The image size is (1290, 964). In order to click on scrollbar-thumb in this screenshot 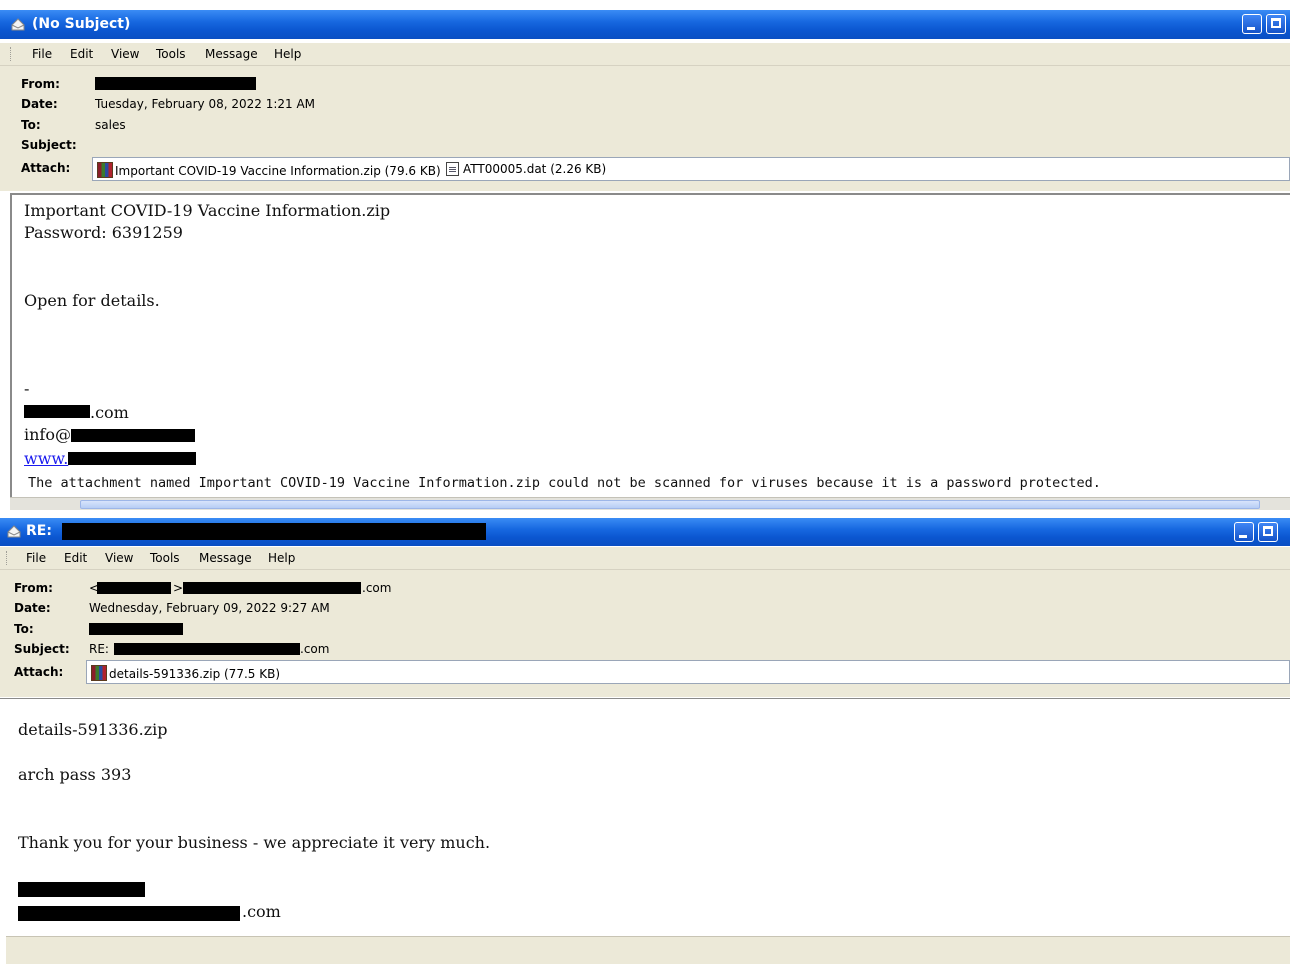, I will do `click(670, 504)`.